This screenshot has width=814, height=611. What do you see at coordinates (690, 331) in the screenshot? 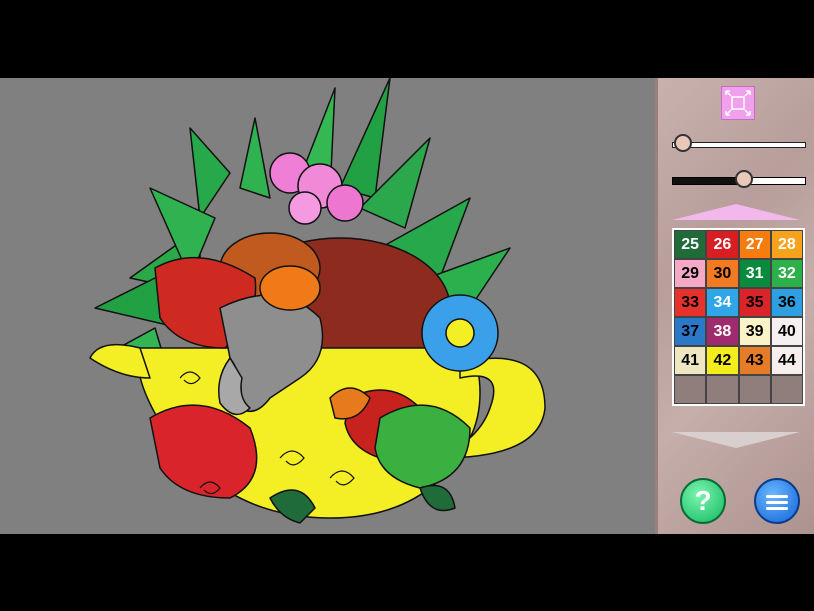
I see `palette-color-37: 37` at bounding box center [690, 331].